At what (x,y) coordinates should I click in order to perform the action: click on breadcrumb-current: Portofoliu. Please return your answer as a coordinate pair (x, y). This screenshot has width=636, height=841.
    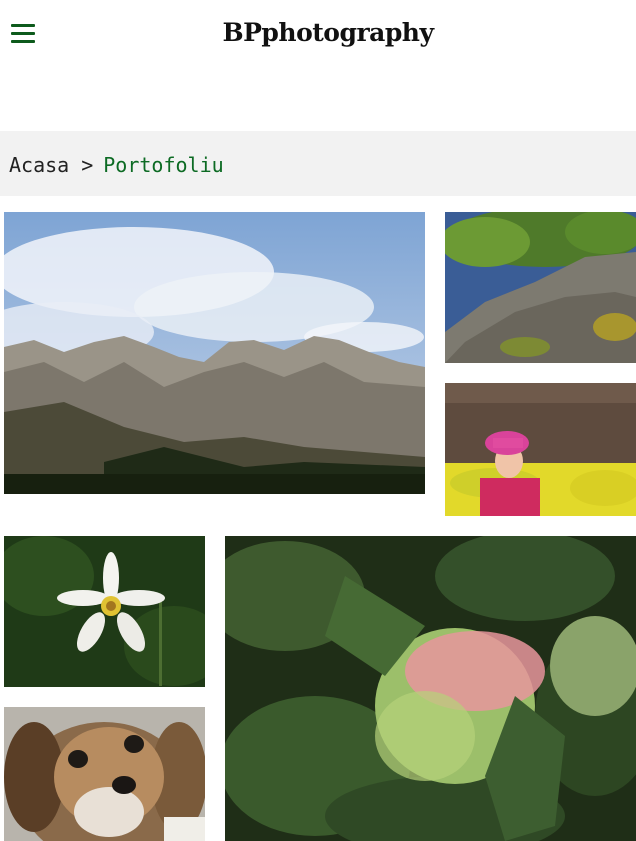
    Looking at the image, I should click on (163, 165).